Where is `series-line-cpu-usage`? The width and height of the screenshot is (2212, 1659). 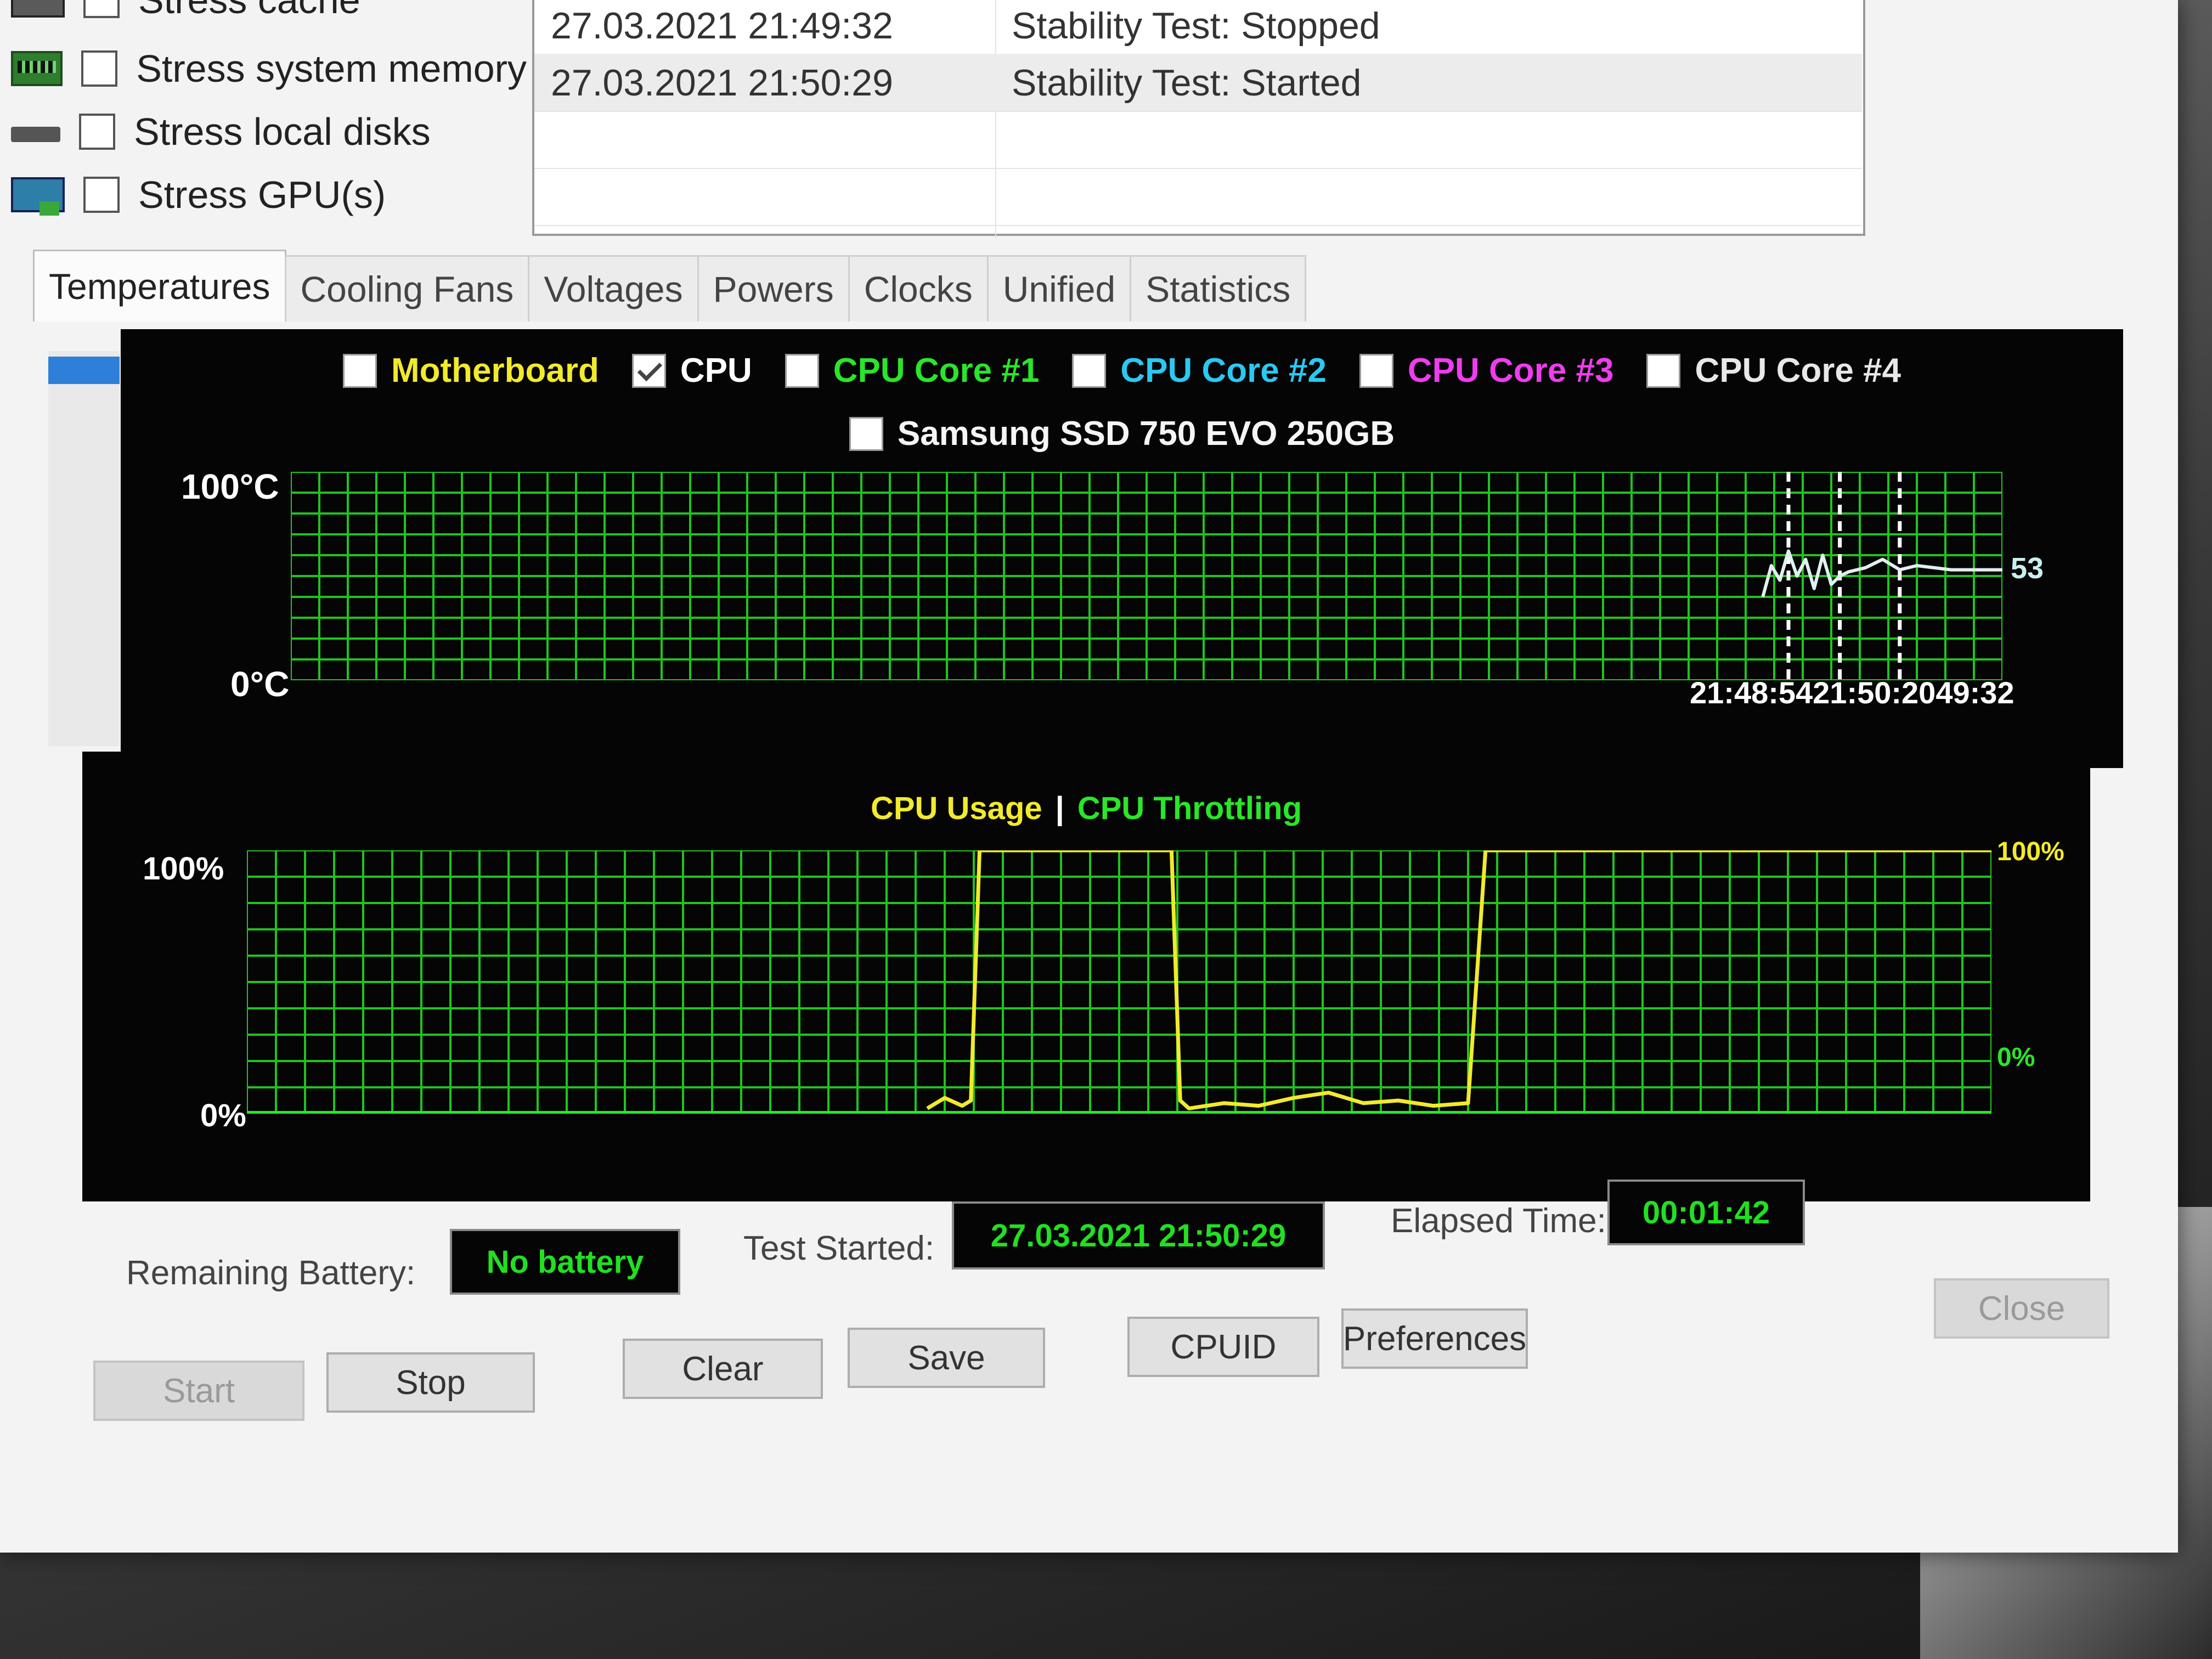
series-line-cpu-usage is located at coordinates (1458, 980).